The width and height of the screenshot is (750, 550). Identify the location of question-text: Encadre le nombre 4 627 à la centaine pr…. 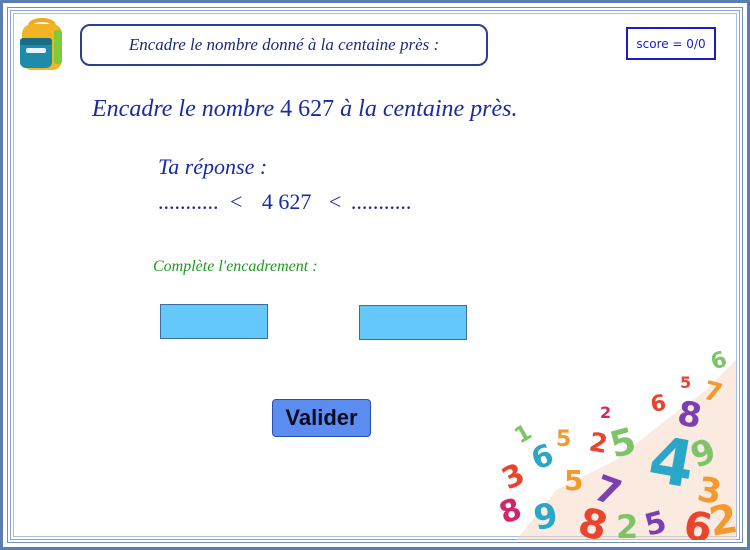
(304, 109).